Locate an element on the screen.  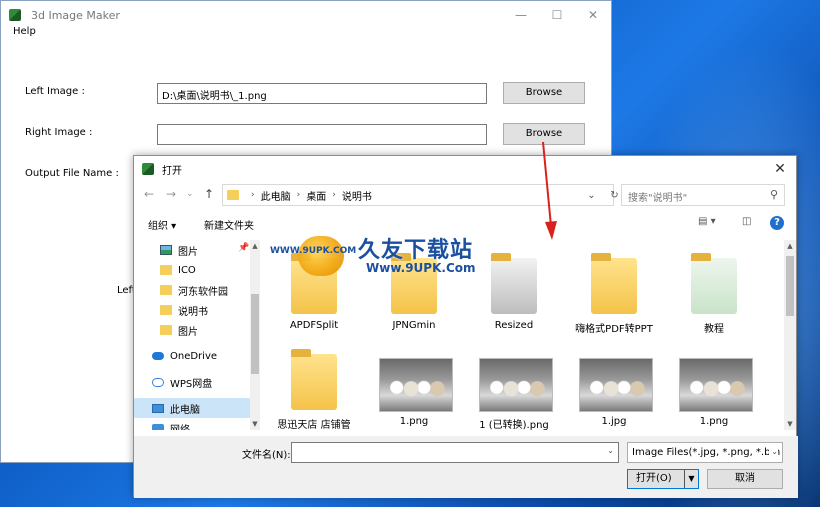
menu-help: Help is located at coordinates (24, 31).